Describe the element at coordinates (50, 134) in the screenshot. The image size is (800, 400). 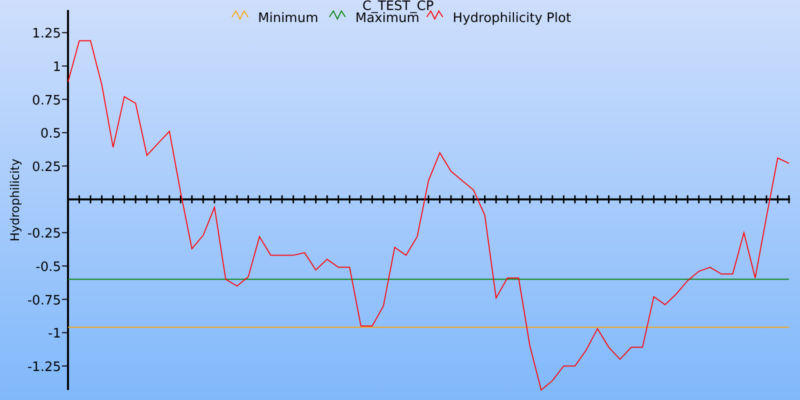
I see `axis-tick-label: 0.5` at that location.